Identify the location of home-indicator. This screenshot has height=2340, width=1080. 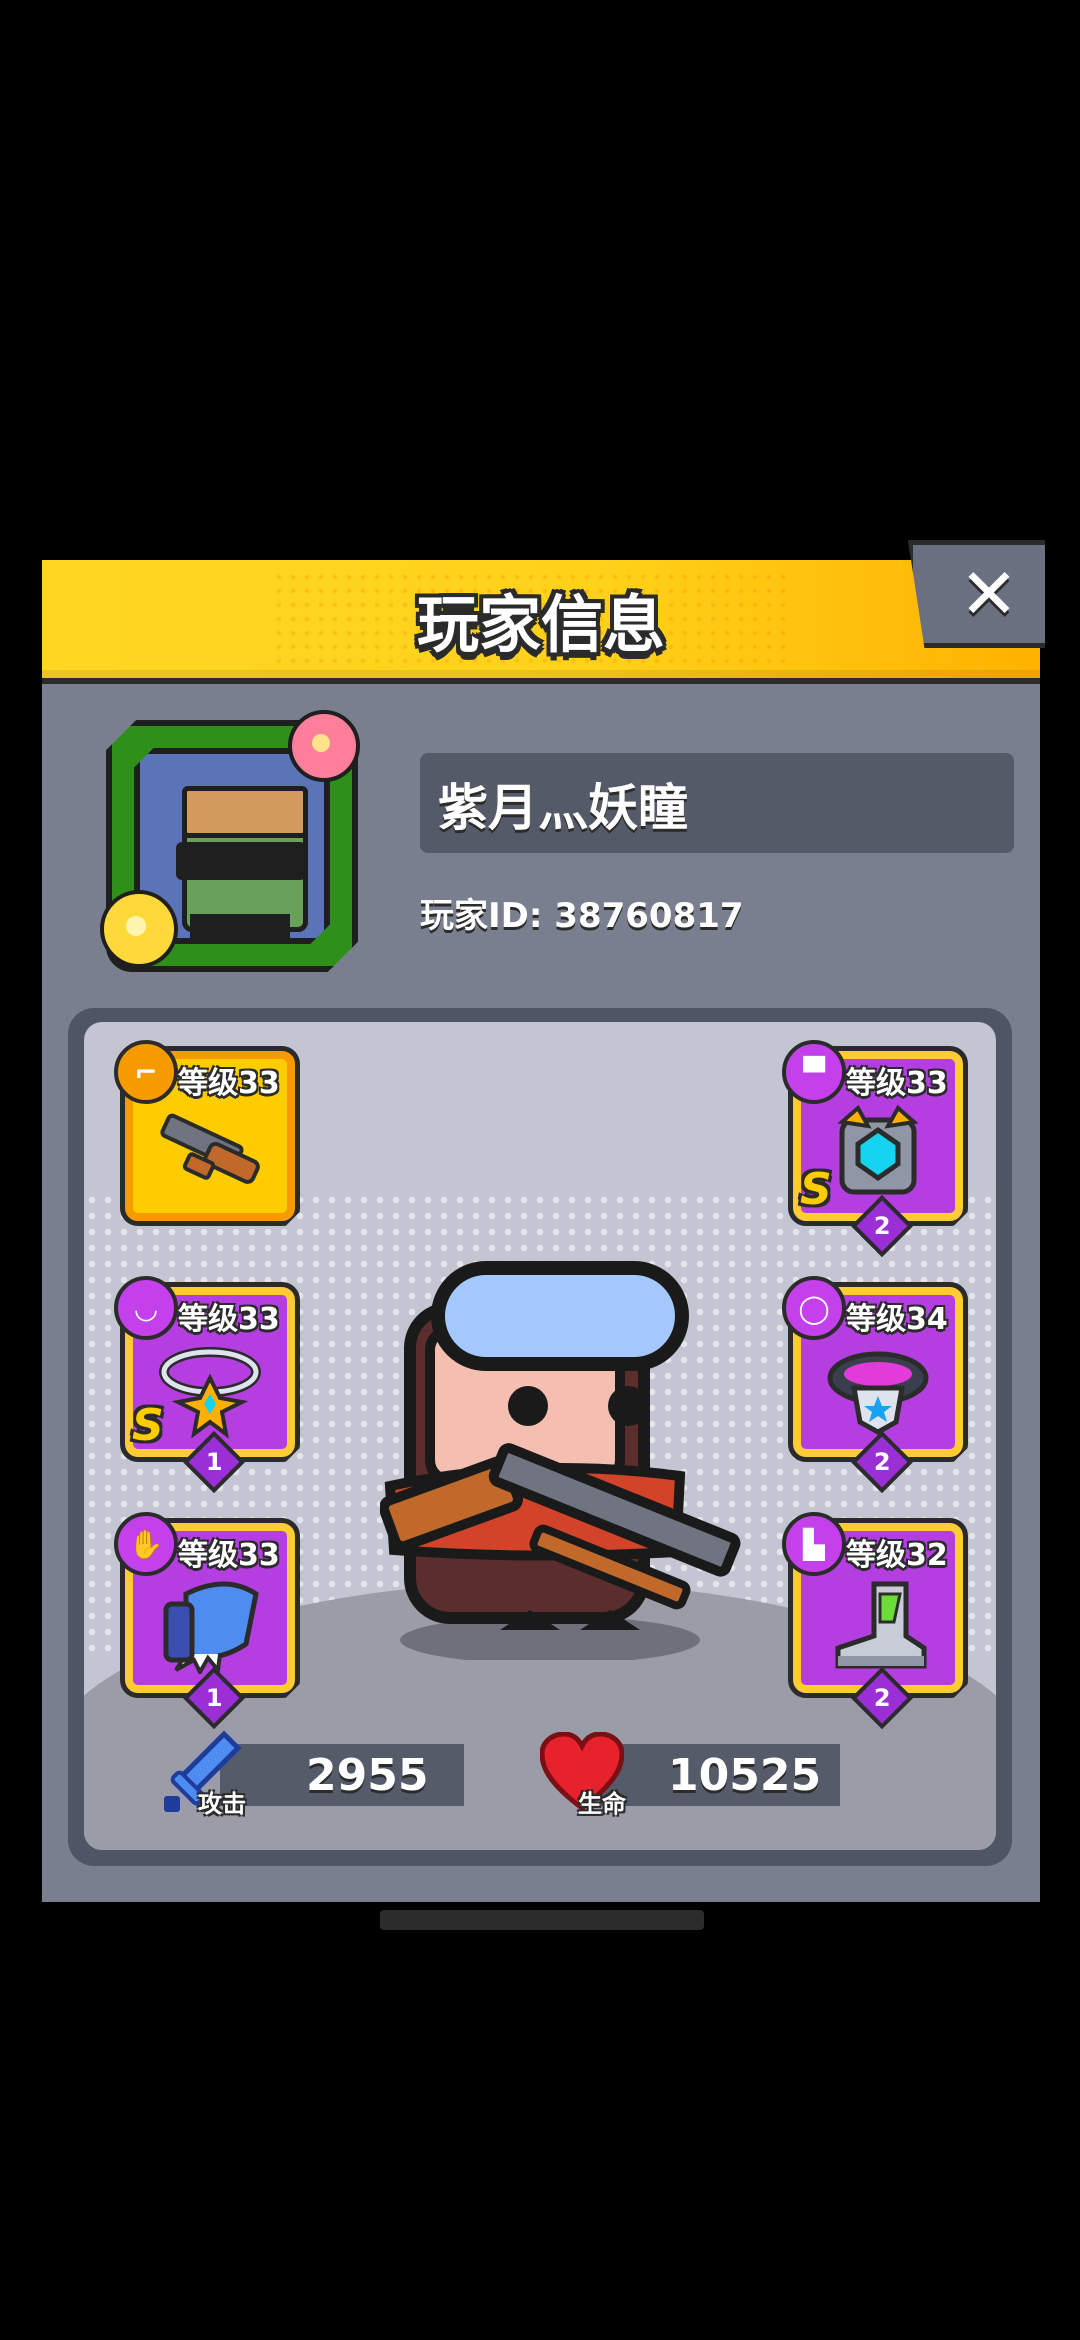
(542, 1920).